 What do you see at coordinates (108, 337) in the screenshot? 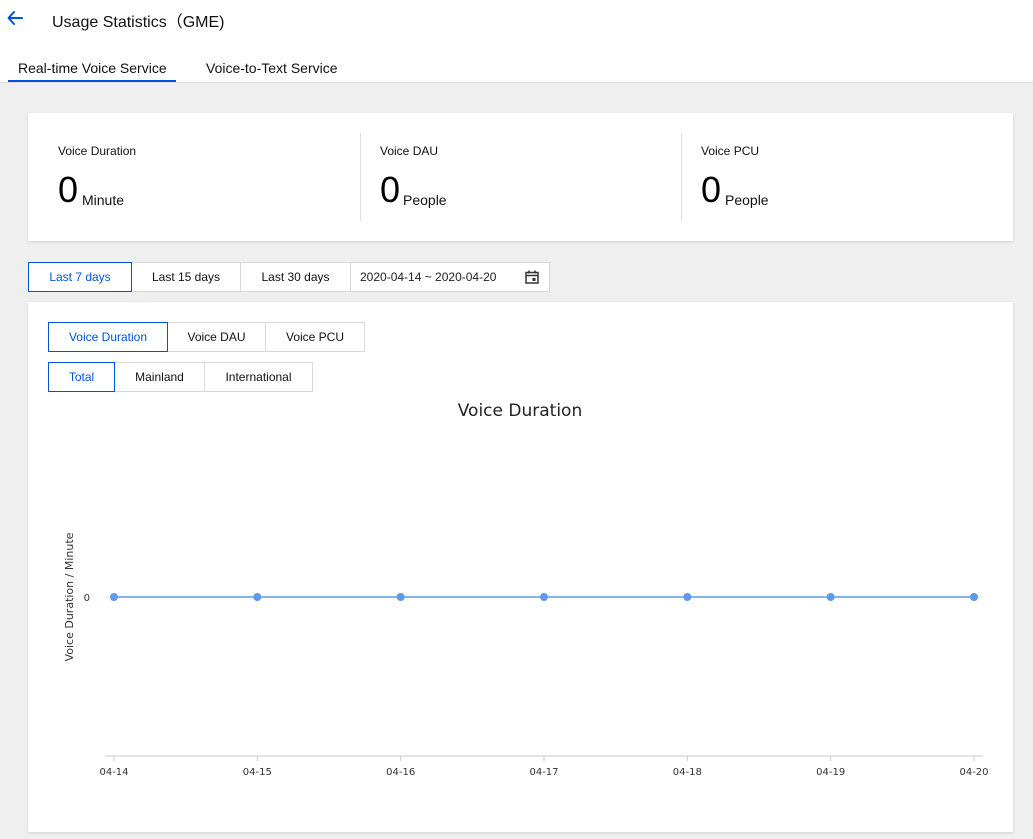
I see `metric-tab-voice-duration: Voice Duration` at bounding box center [108, 337].